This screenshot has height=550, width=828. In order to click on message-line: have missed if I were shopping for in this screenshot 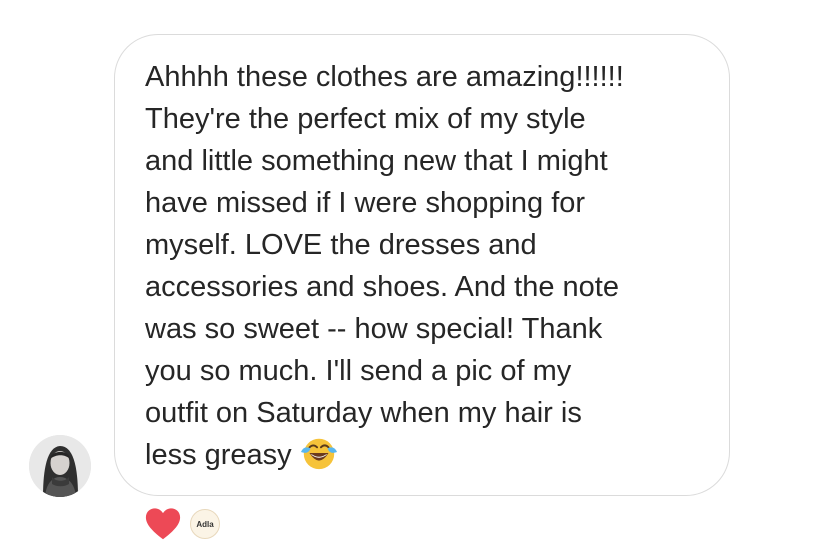, I will do `click(365, 203)`.